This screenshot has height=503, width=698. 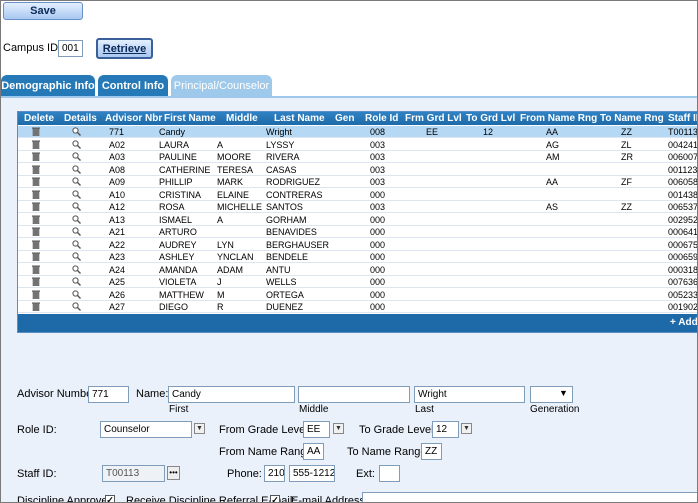 What do you see at coordinates (177, 257) in the screenshot?
I see `first-name-cell: ASHLEY` at bounding box center [177, 257].